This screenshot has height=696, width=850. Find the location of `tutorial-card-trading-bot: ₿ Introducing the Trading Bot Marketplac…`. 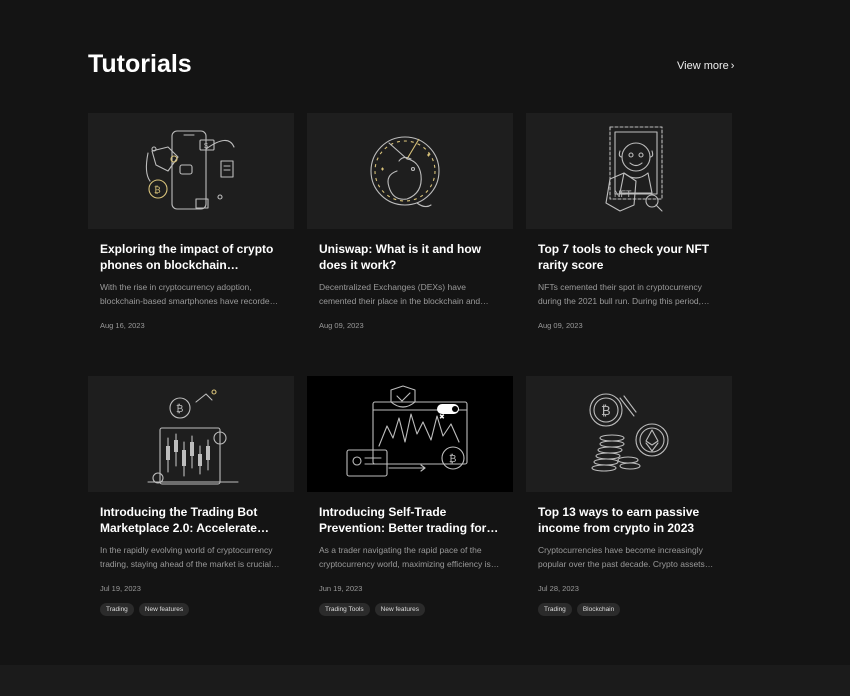

tutorial-card-trading-bot: ₿ Introducing the Trading Bot Marketplac… is located at coordinates (191, 496).